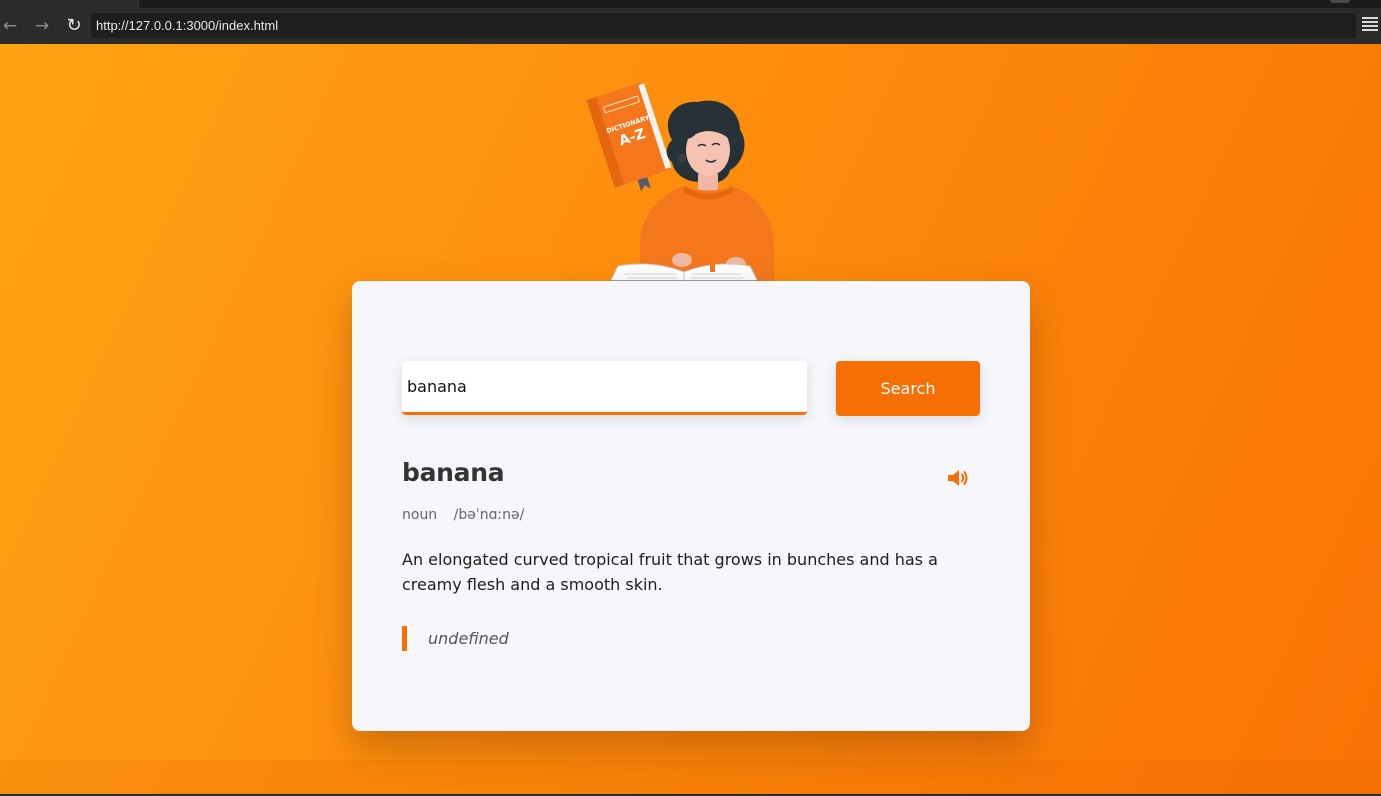 Image resolution: width=1381 pixels, height=796 pixels. I want to click on part-of-speech: noun, so click(420, 515).